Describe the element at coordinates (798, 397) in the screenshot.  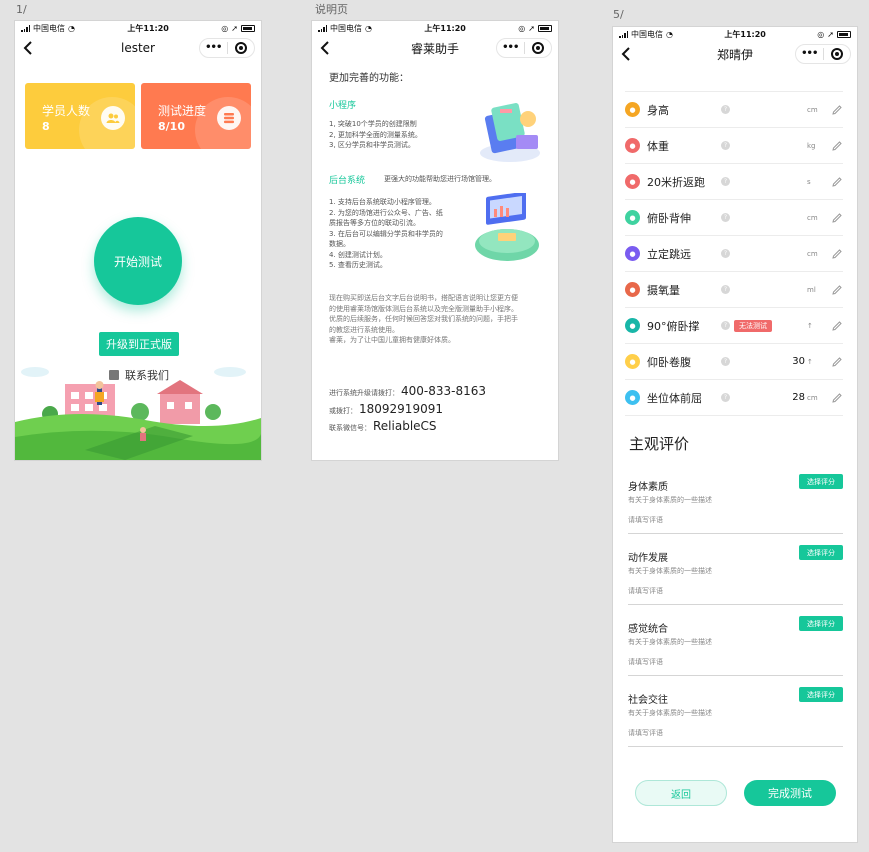
I see `measurement-value: 28` at that location.